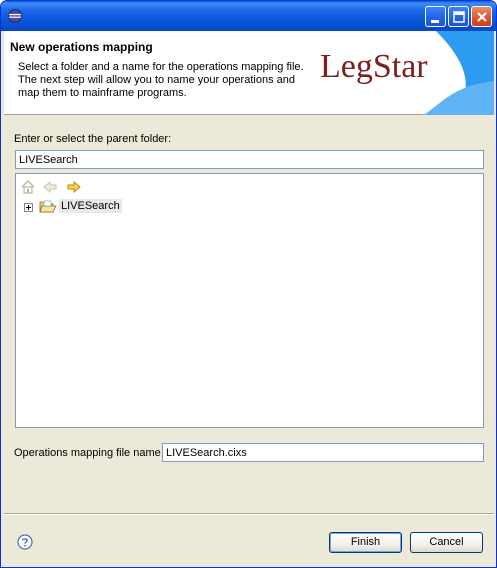  What do you see at coordinates (374, 66) in the screenshot?
I see `logo-text: LegStar` at bounding box center [374, 66].